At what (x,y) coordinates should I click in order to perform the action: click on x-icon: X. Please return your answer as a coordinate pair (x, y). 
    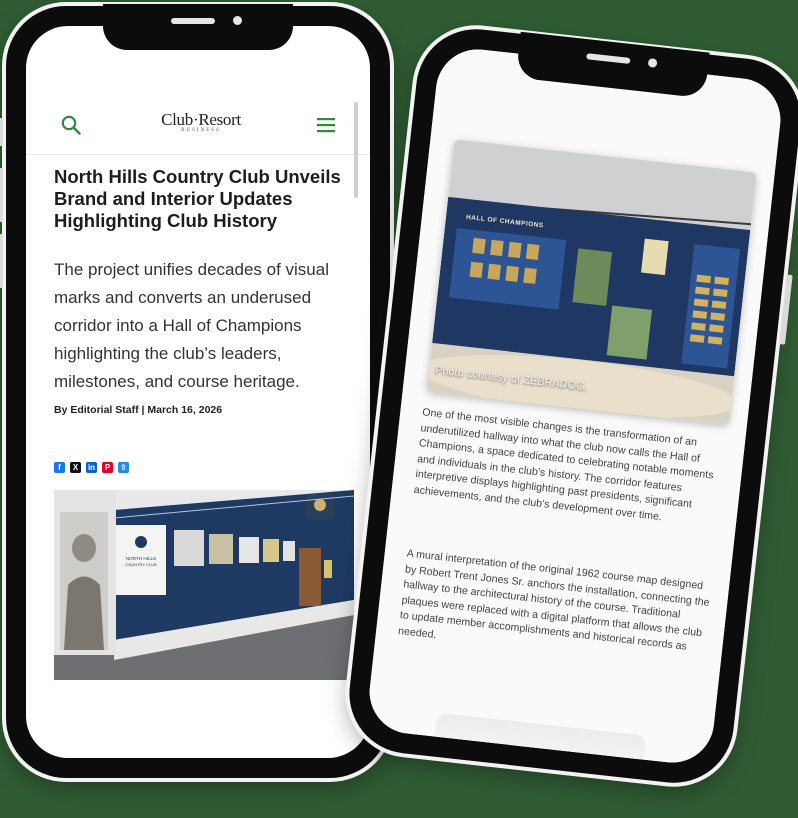
    Looking at the image, I should click on (75, 467).